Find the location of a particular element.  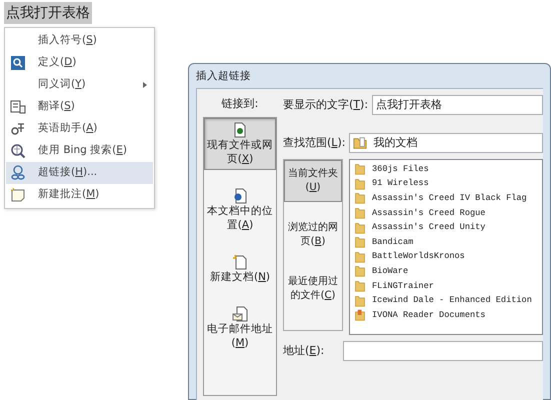

display-text-field: 点我打开表格 is located at coordinates (457, 105).